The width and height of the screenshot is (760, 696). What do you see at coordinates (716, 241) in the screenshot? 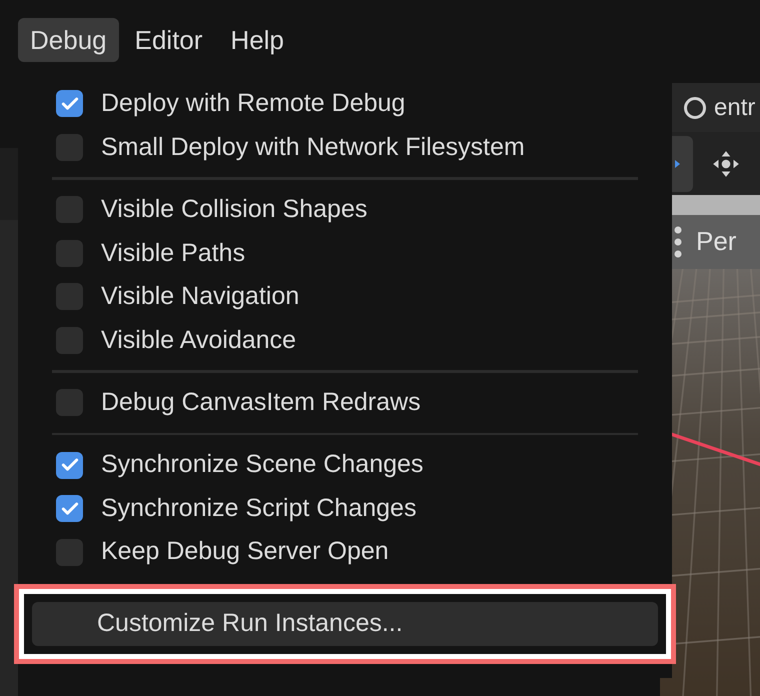
I see `view-label: Per` at bounding box center [716, 241].